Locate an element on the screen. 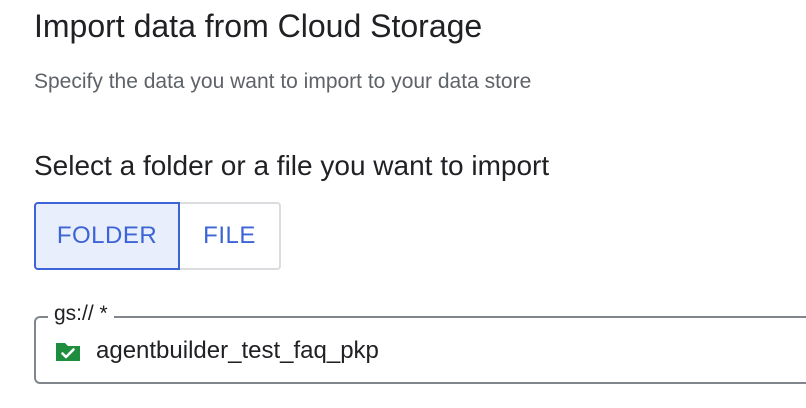  bucket-check-icon is located at coordinates (68, 352).